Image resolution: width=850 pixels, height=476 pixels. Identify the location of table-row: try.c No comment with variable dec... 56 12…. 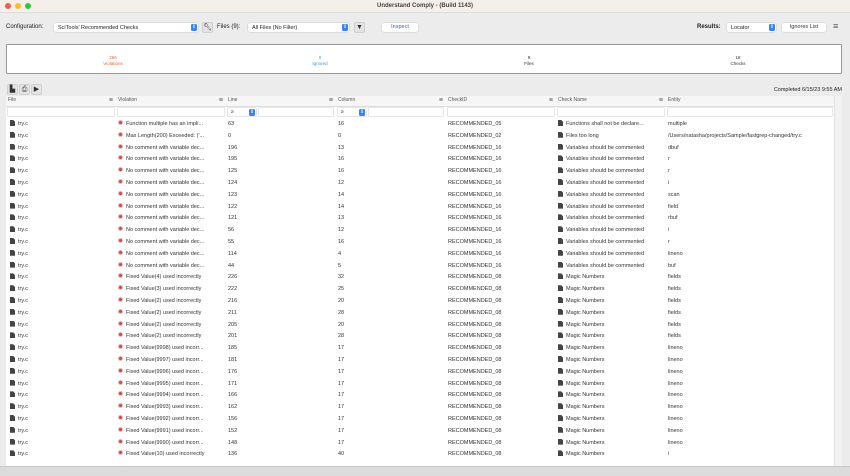
(424, 231).